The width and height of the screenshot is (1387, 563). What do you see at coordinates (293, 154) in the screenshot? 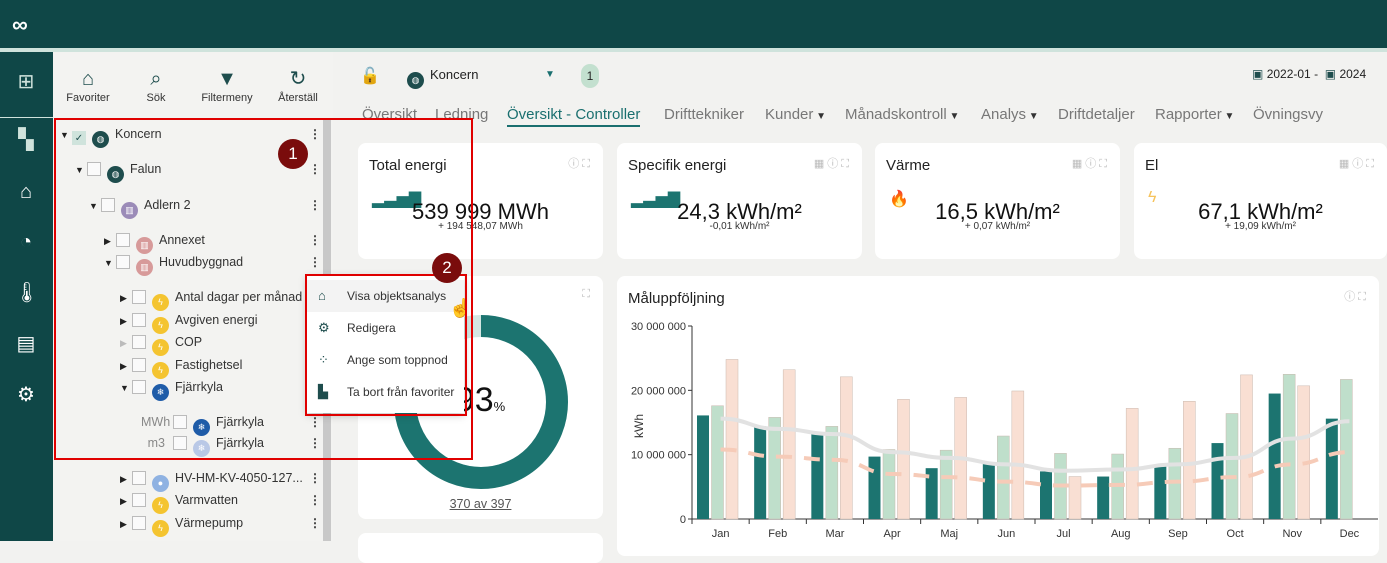
I see `annotation-badge-1: 1` at bounding box center [293, 154].